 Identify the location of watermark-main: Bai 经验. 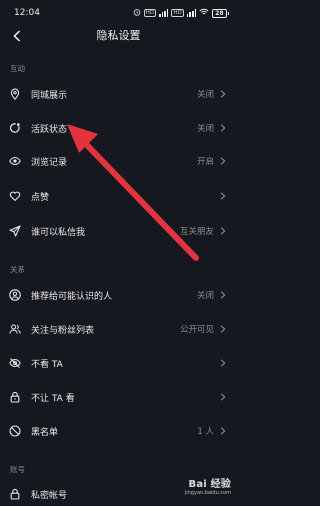
(209, 484).